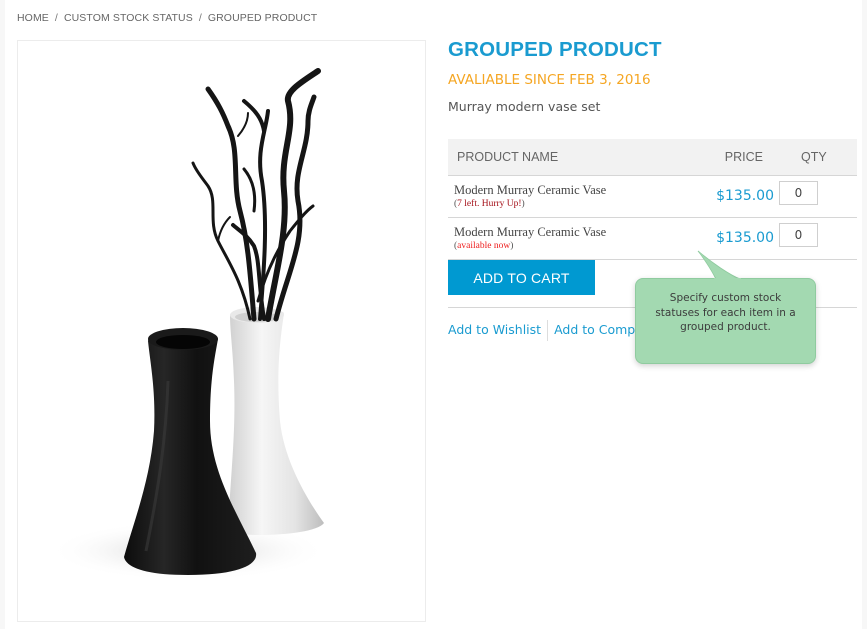  Describe the element at coordinates (549, 80) in the screenshot. I see `availability-date: AVALIABLE SINCE FEB 3, 2016` at that location.